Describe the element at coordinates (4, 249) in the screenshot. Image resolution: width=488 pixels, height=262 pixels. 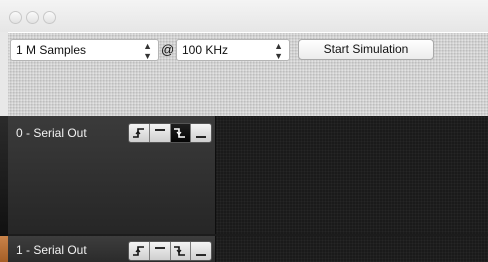
I see `channel-1-color-accent` at that location.